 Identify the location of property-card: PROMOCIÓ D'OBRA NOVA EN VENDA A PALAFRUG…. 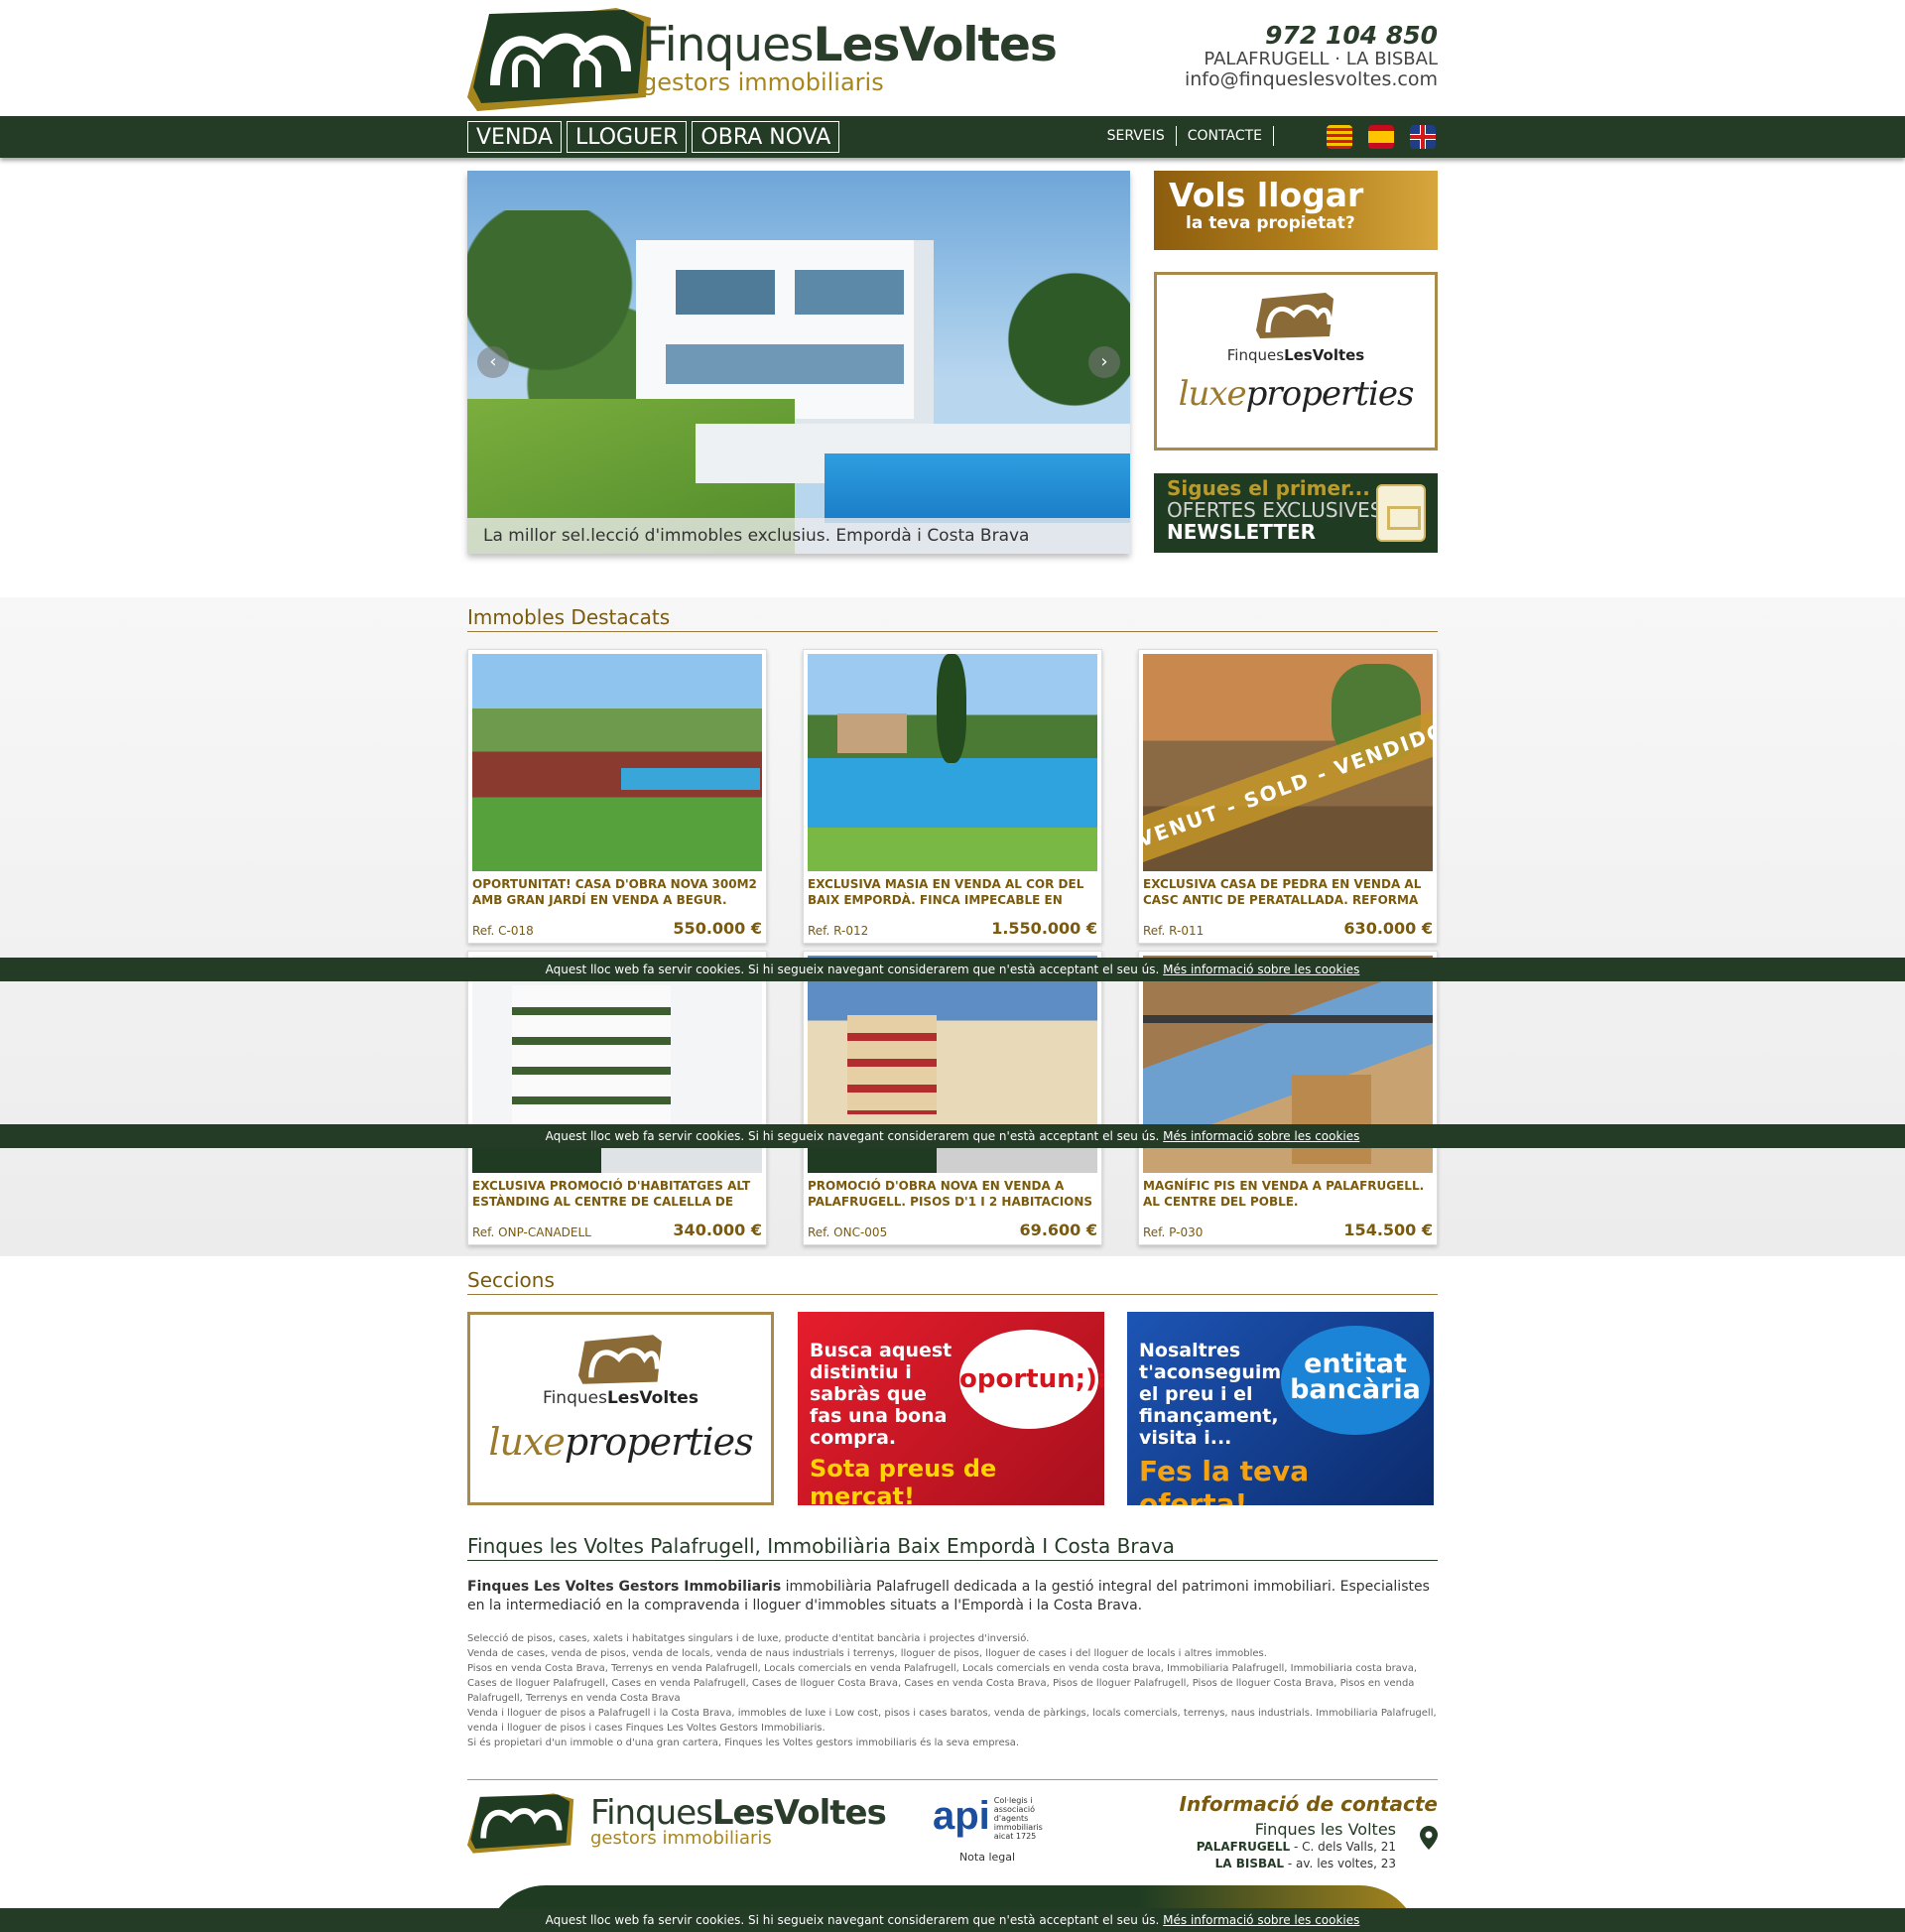
(952, 1098).